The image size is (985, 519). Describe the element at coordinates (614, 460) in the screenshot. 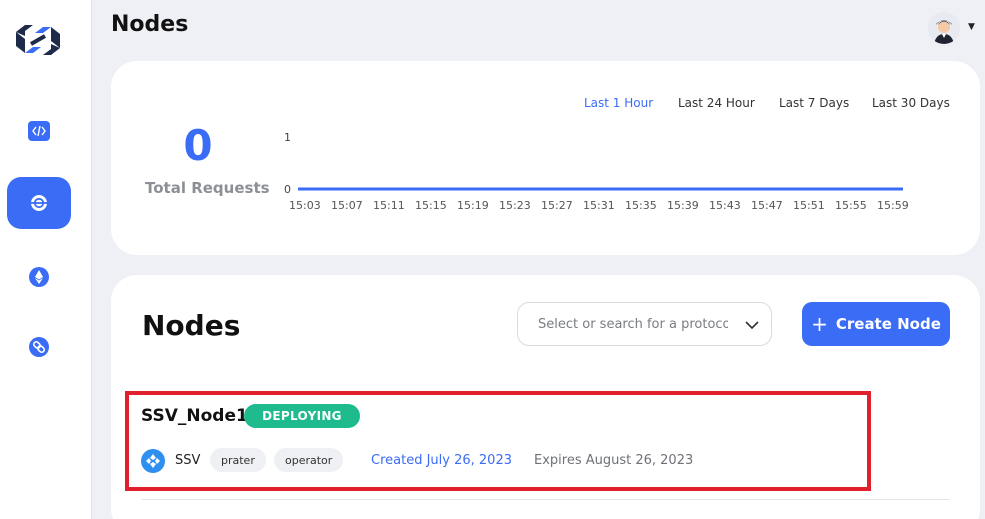

I see `node-expires-date: Expires August 26, 2023` at that location.